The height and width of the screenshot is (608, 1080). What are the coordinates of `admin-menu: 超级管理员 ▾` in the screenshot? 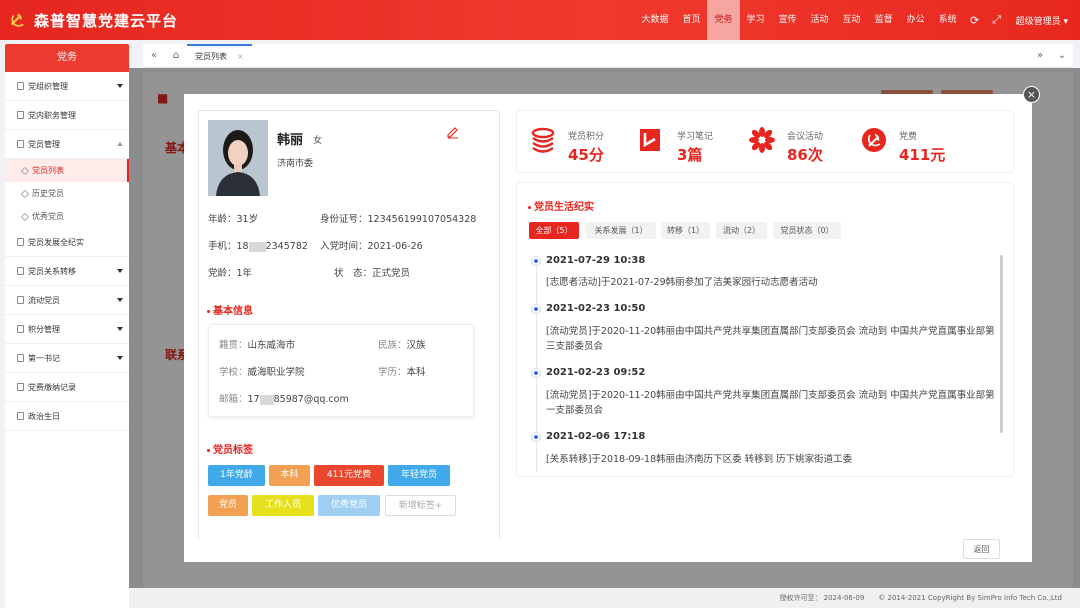 It's located at (1042, 20).